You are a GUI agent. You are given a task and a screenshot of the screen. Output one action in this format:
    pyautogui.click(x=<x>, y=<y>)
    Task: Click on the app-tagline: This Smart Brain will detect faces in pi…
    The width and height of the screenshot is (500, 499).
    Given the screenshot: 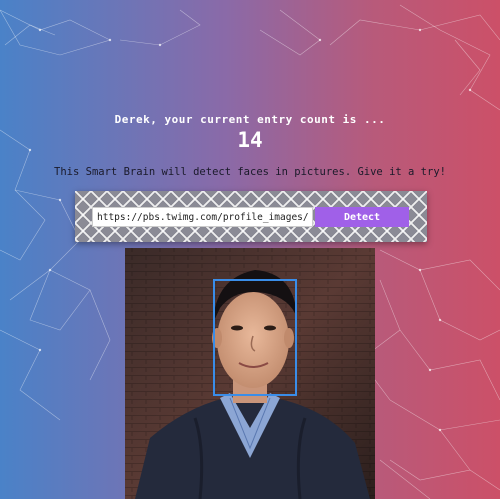 What is the action you would take?
    pyautogui.click(x=250, y=172)
    